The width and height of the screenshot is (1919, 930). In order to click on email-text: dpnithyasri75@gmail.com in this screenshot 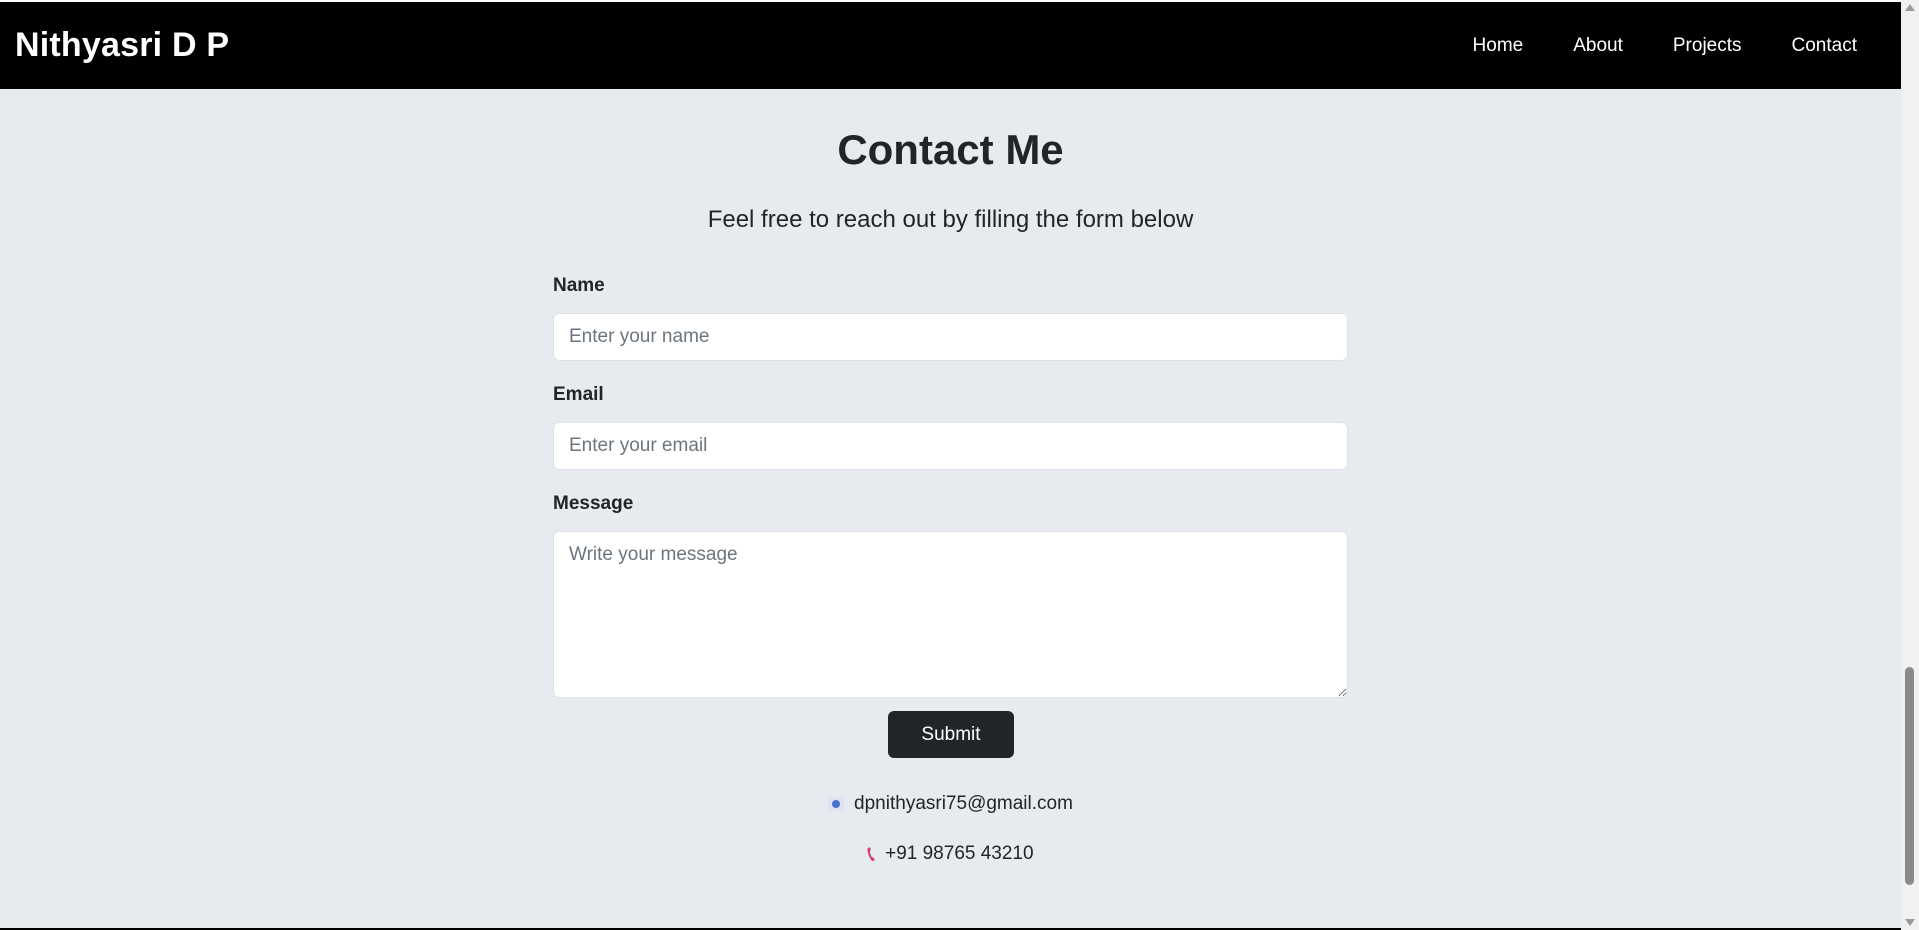, I will do `click(963, 804)`.